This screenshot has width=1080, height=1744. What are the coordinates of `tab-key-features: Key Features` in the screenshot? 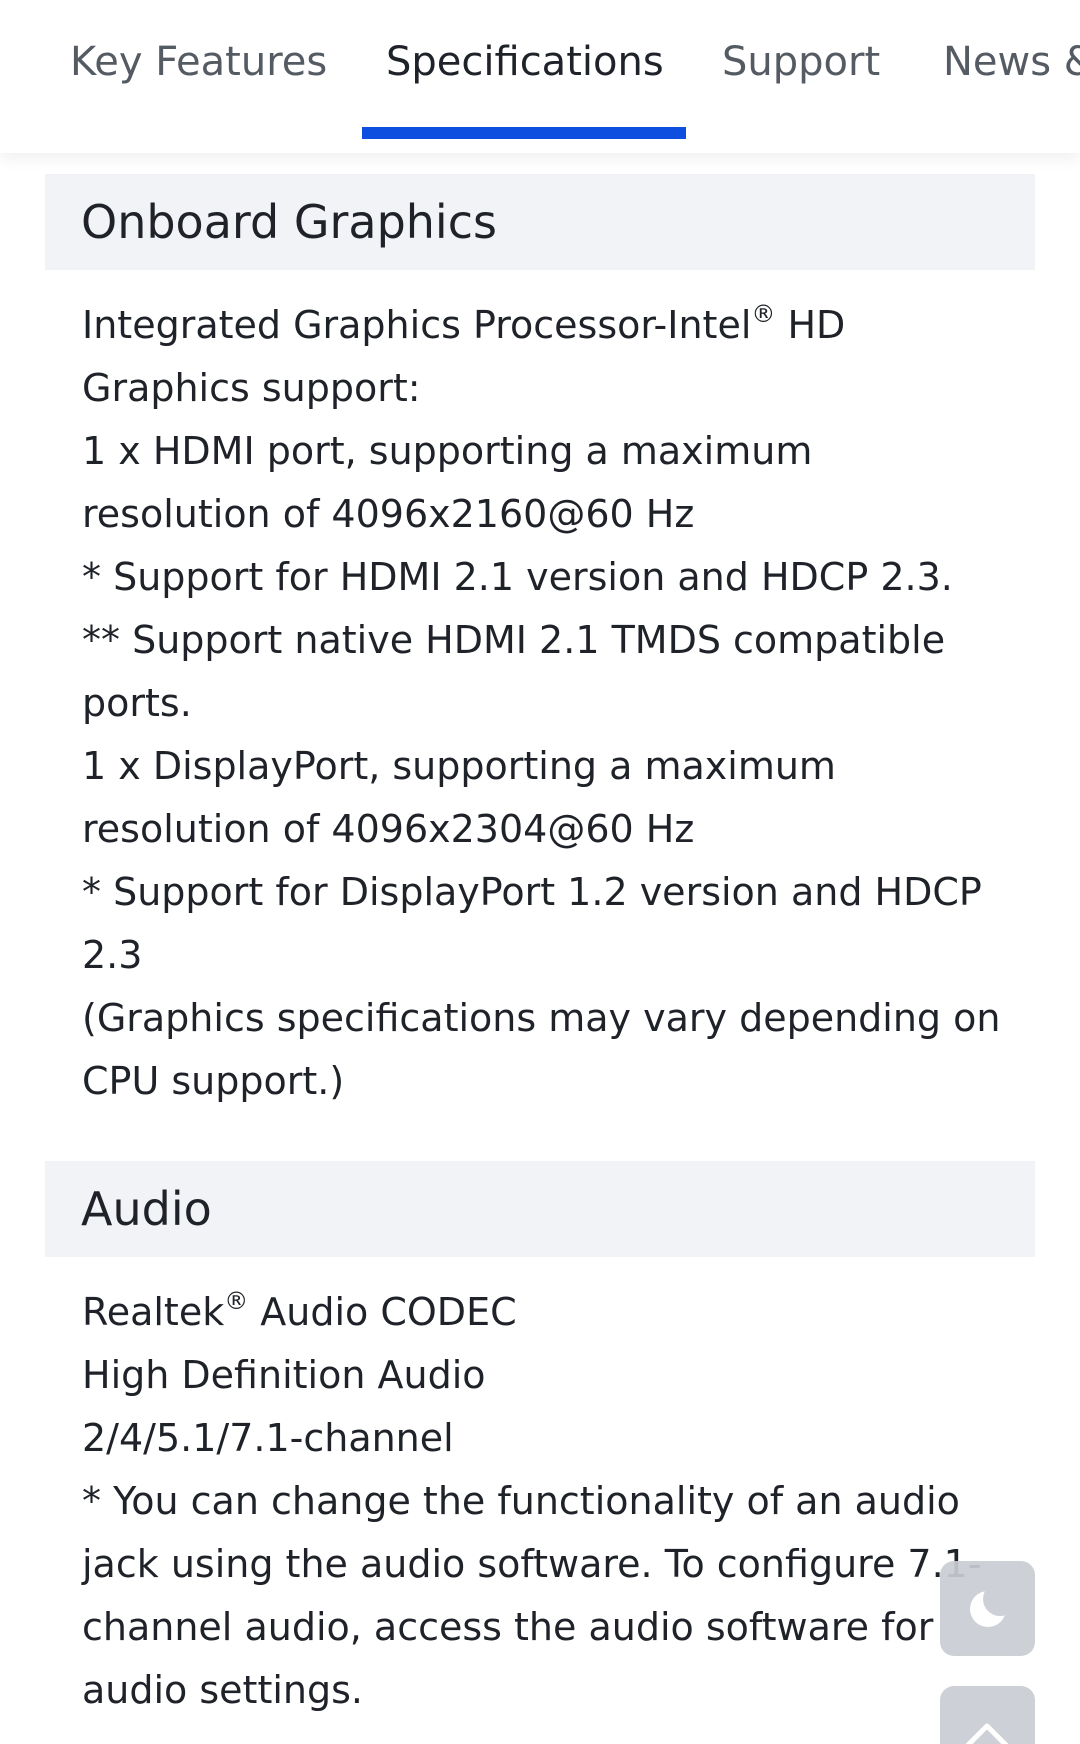 It's located at (198, 62).